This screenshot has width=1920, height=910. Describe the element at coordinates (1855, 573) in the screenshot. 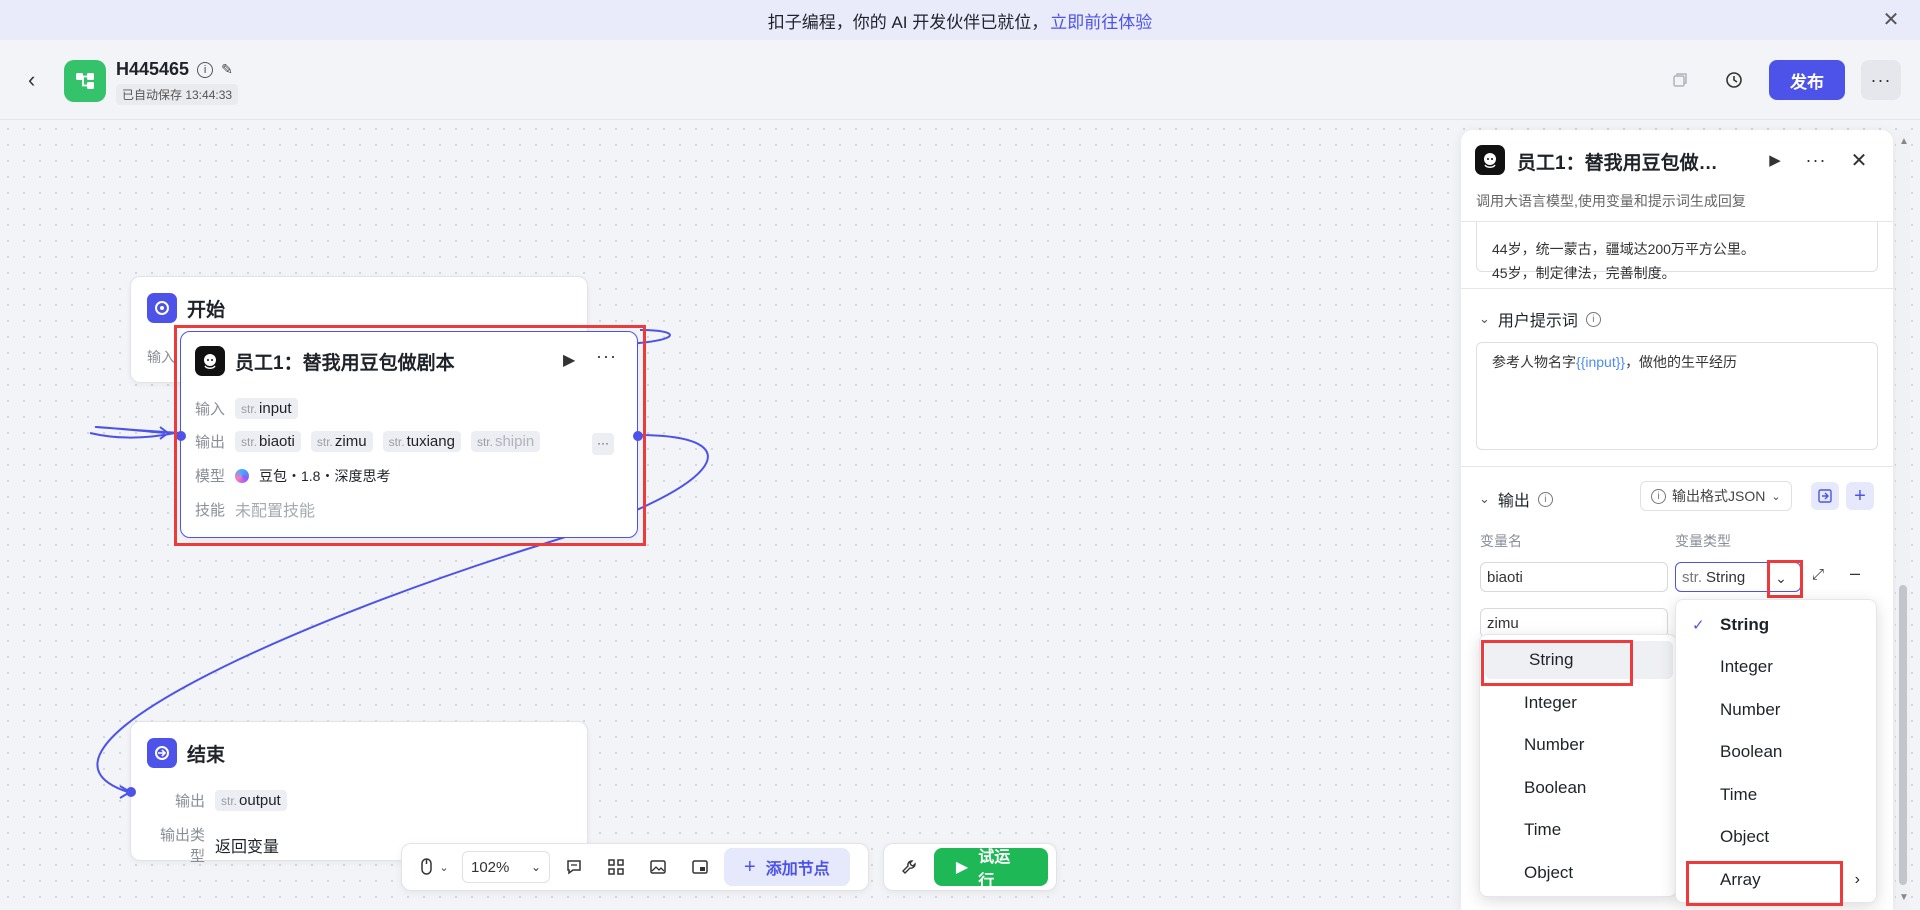

I see `remove-icon: –` at that location.